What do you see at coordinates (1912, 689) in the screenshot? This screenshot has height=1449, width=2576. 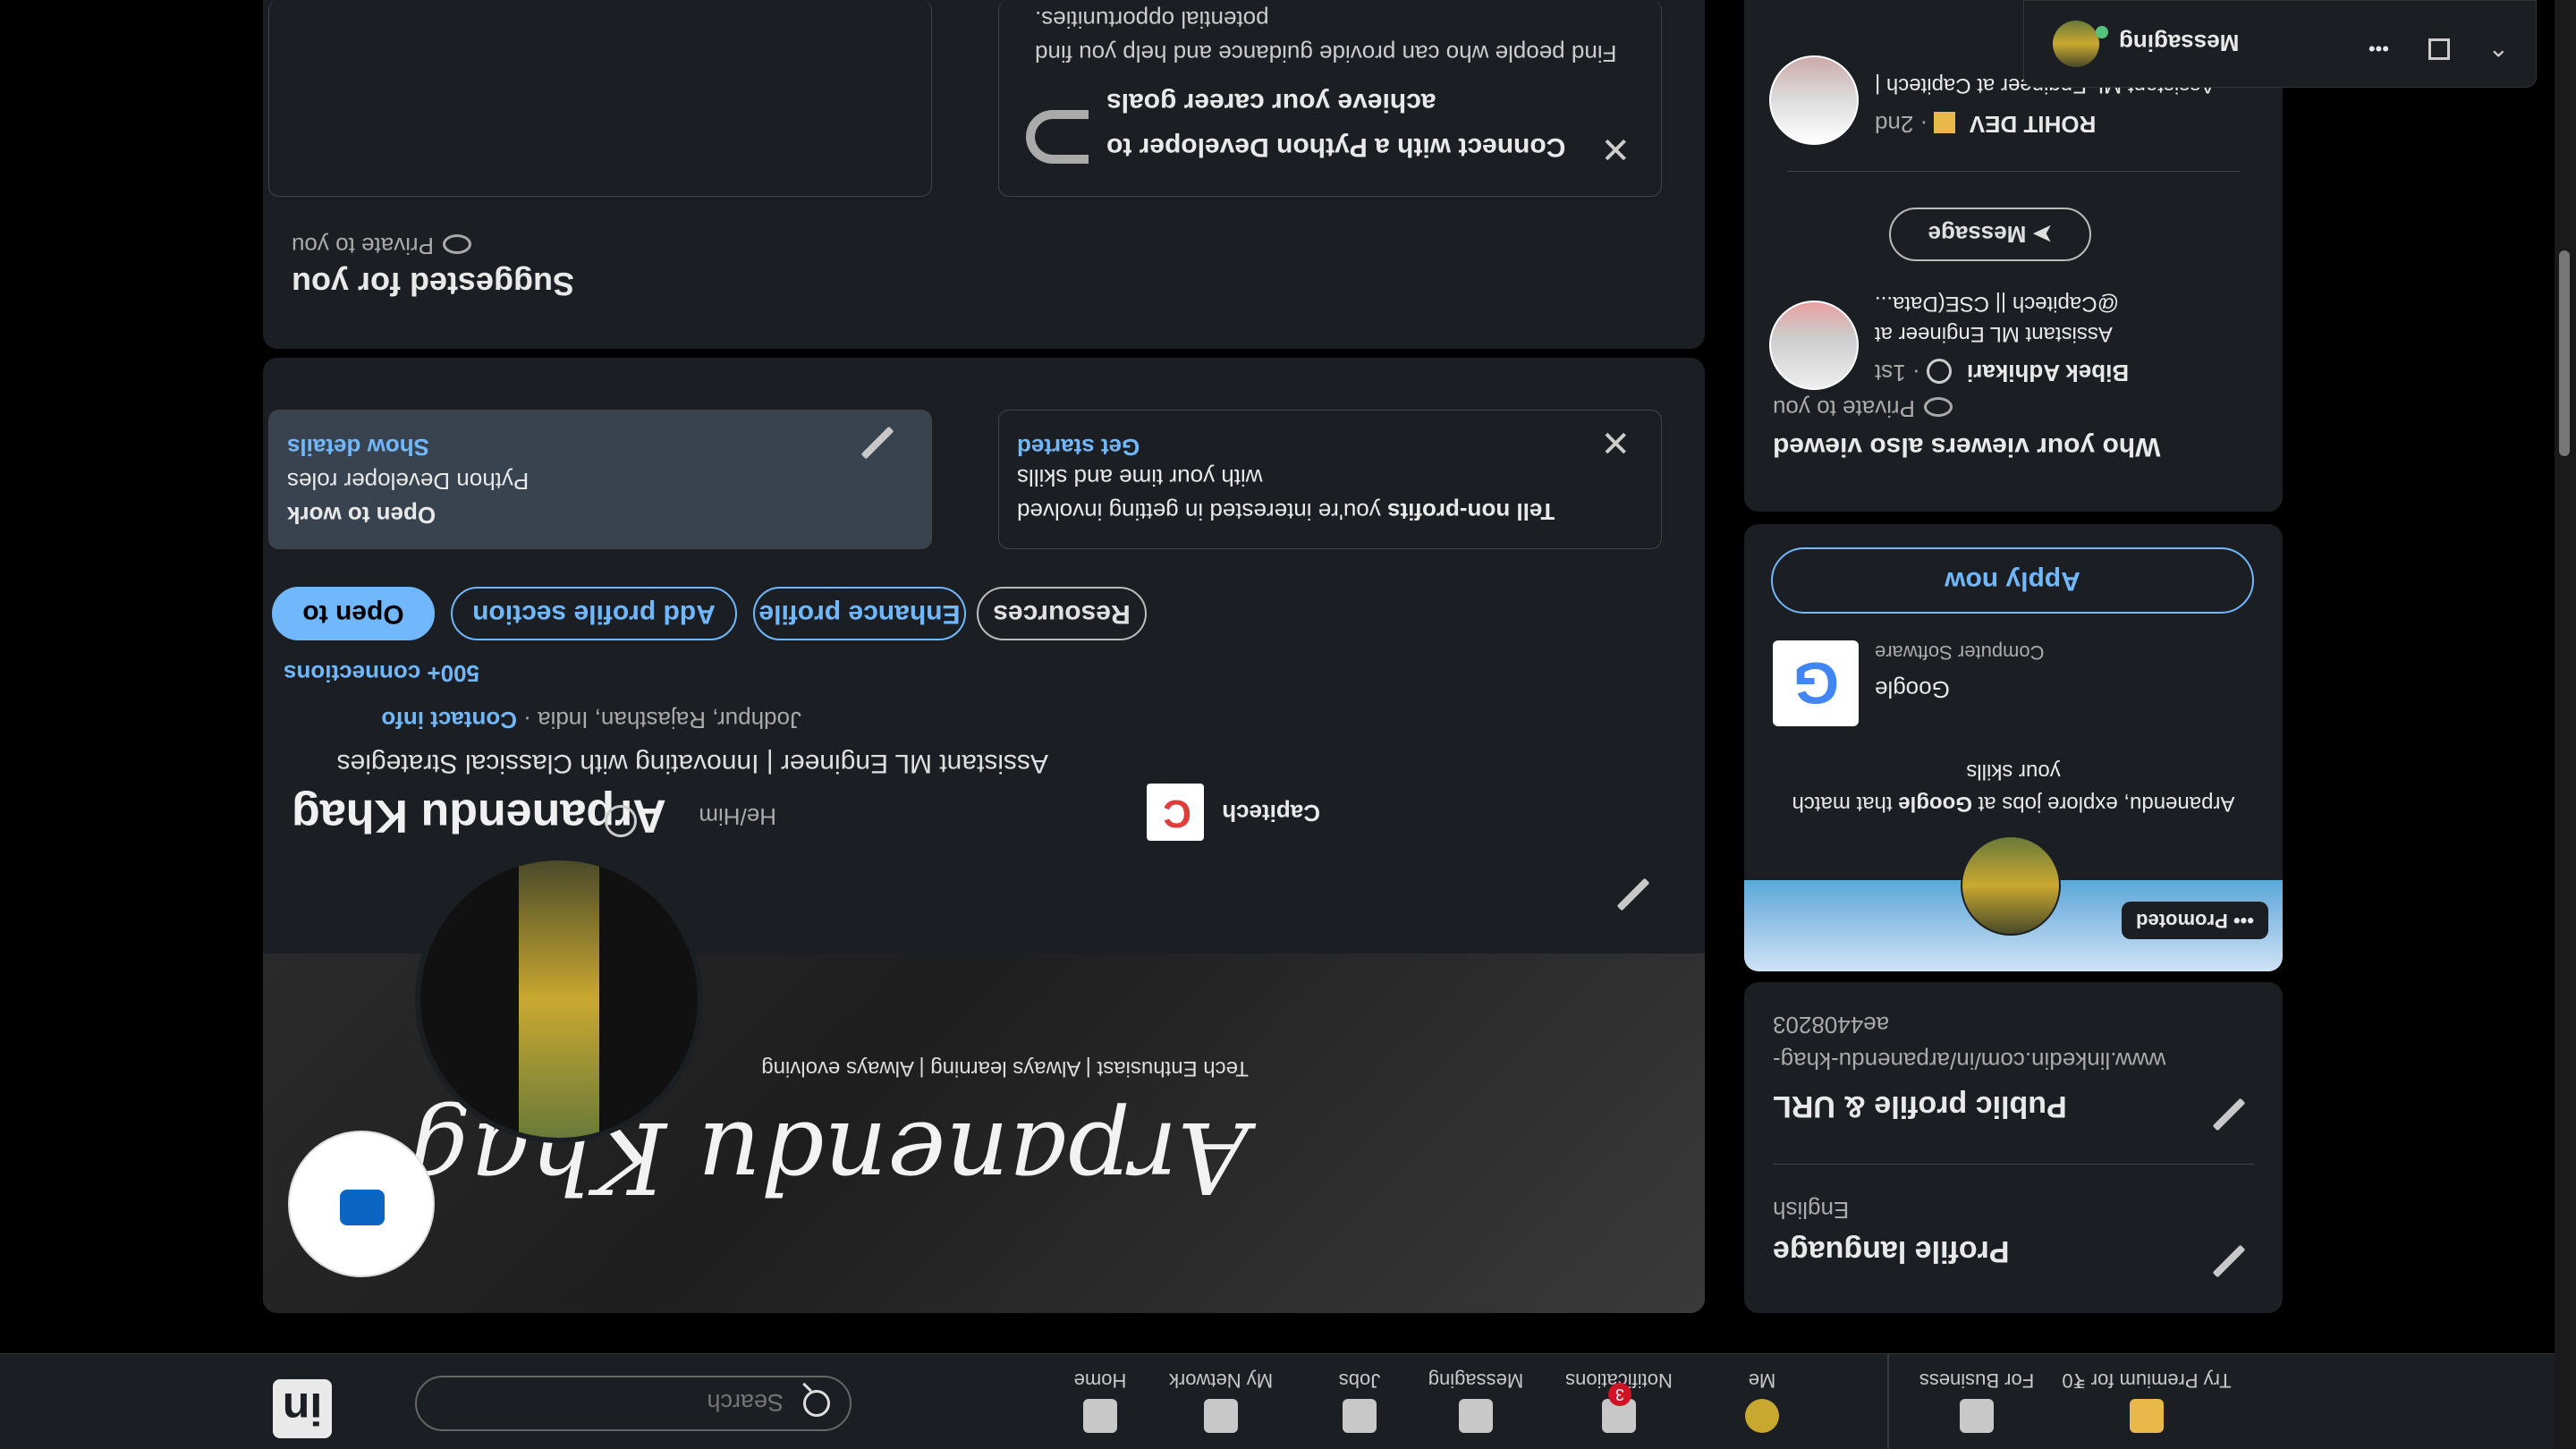 I see `promo-company: Google` at bounding box center [1912, 689].